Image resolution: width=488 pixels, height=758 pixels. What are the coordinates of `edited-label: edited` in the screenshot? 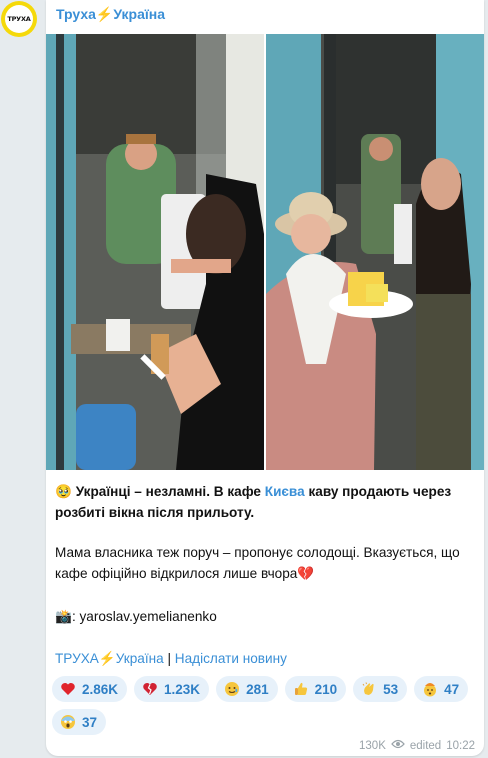 It's located at (425, 745).